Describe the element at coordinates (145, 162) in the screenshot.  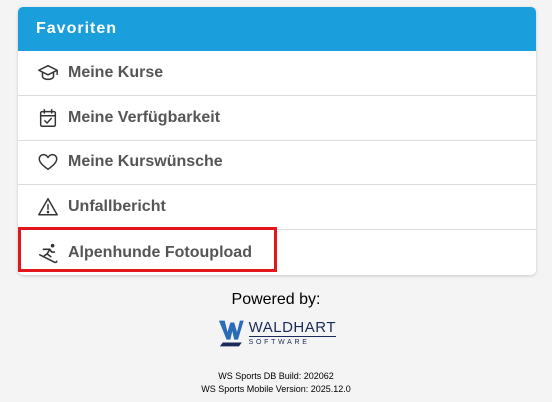
I see `menu-item-label: Meine Kurswünsche` at that location.